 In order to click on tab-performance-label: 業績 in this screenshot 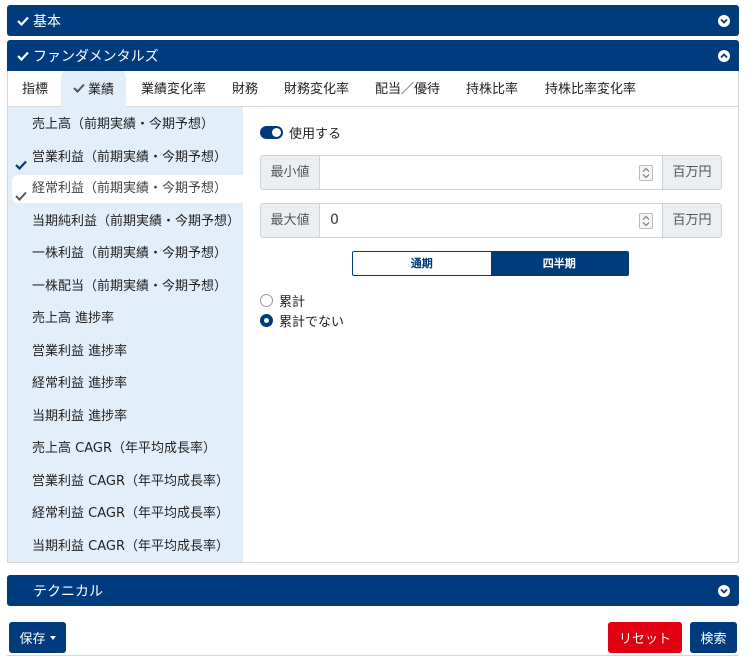, I will do `click(101, 90)`.